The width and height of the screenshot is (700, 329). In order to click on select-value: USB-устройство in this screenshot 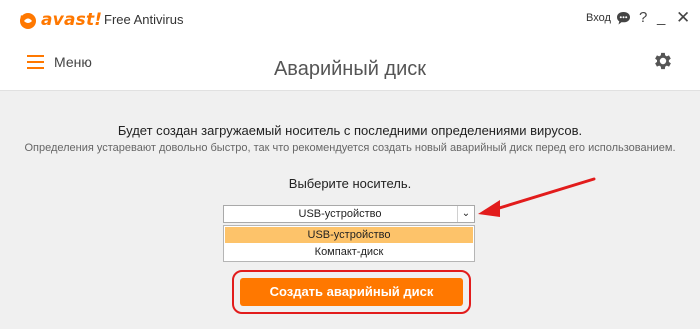, I will do `click(340, 214)`.